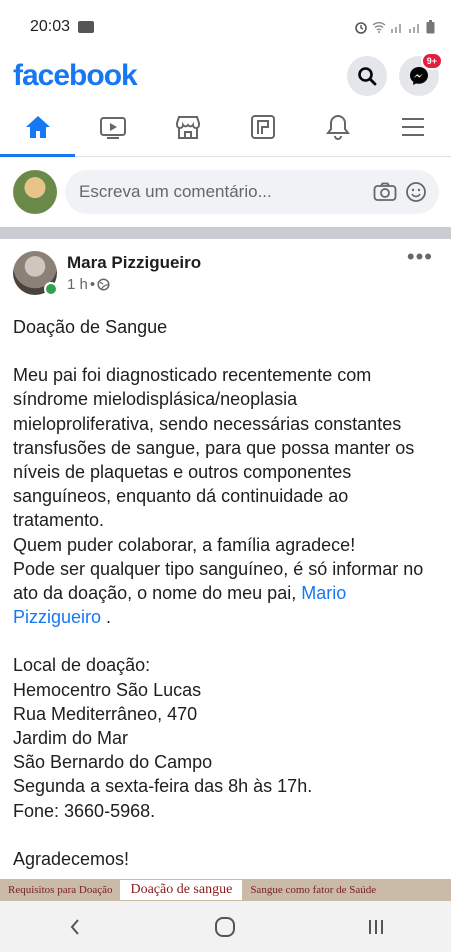  What do you see at coordinates (134, 263) in the screenshot?
I see `post-author: Mara Pizzigueiro` at bounding box center [134, 263].